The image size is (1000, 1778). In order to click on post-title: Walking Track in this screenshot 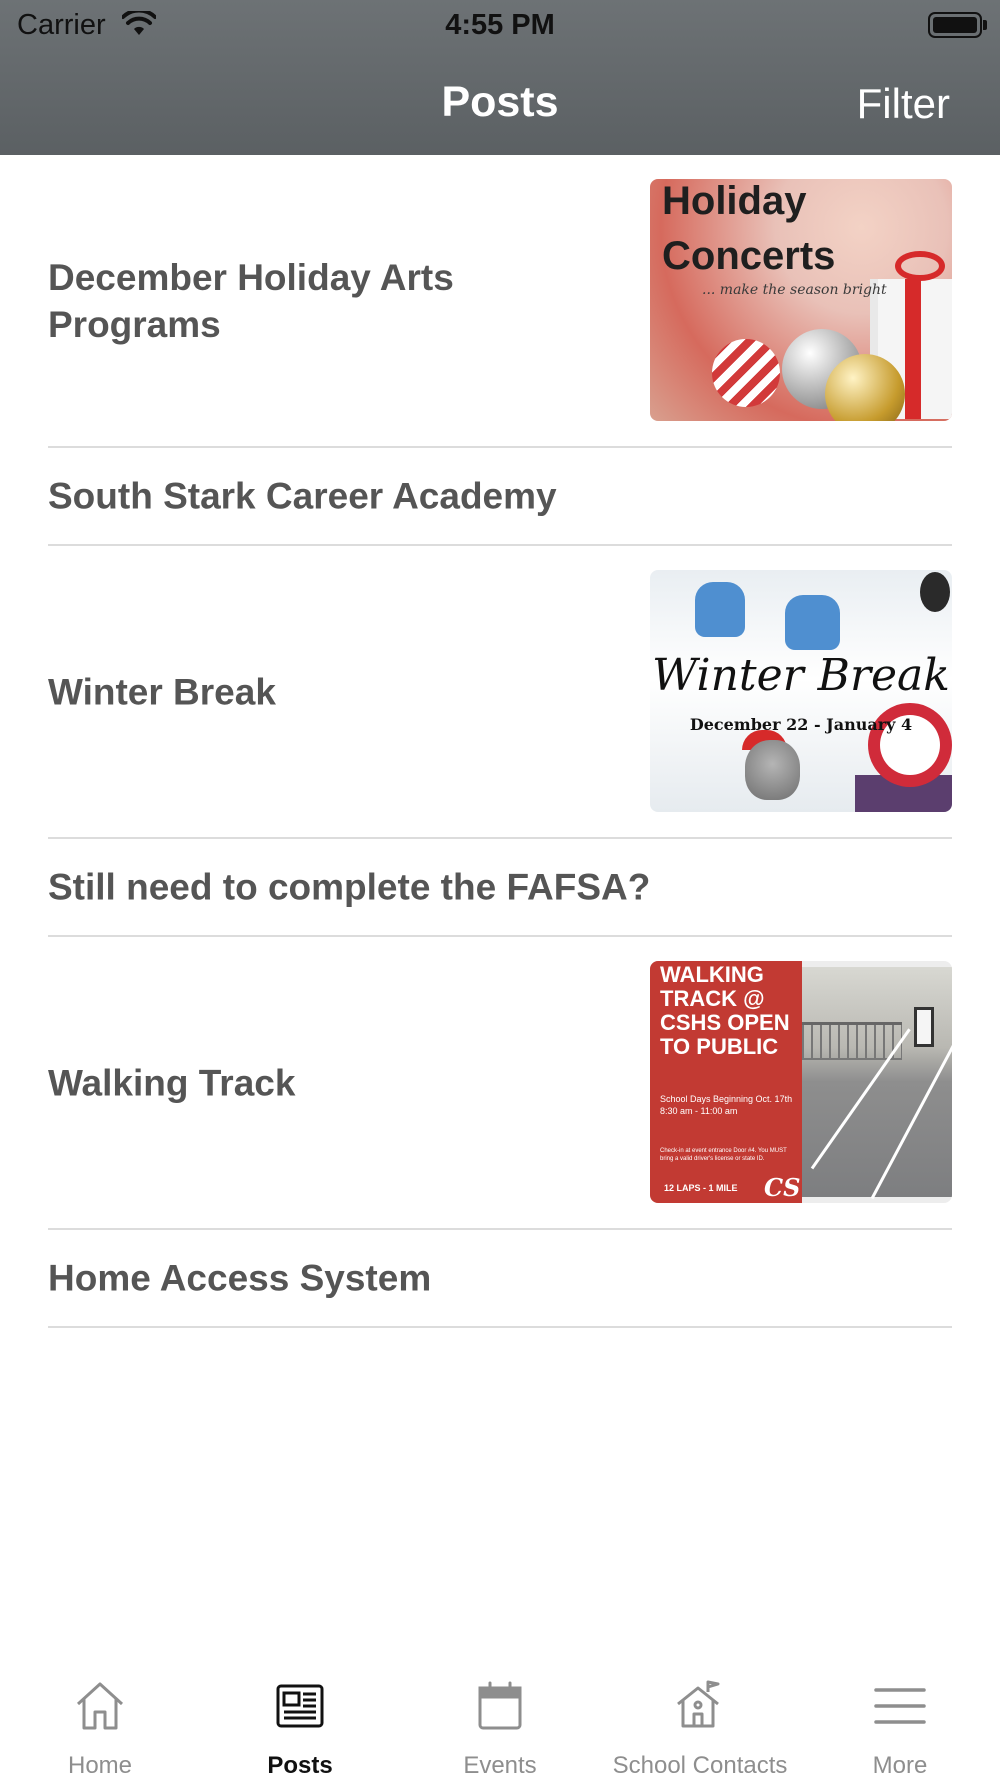, I will do `click(172, 1082)`.